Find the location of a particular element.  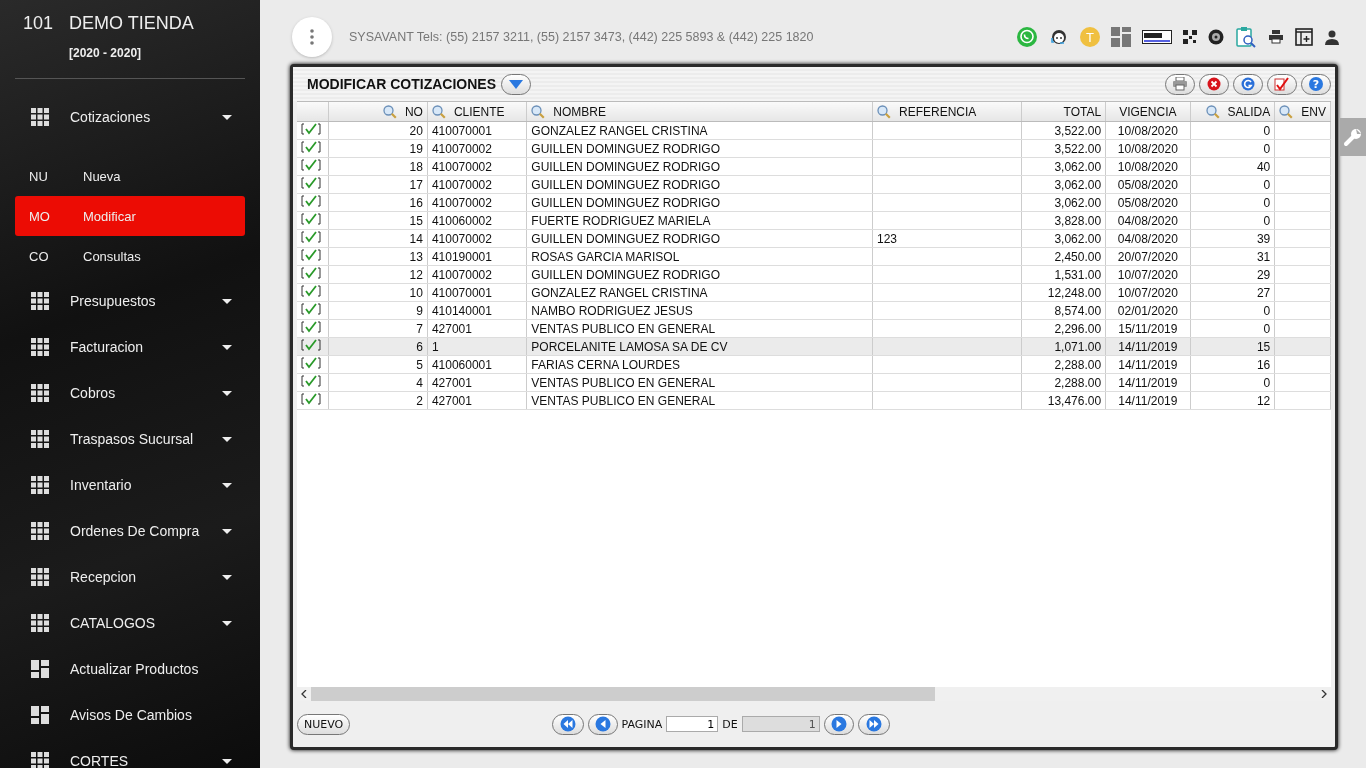

table-cell: 6 is located at coordinates (419, 346).